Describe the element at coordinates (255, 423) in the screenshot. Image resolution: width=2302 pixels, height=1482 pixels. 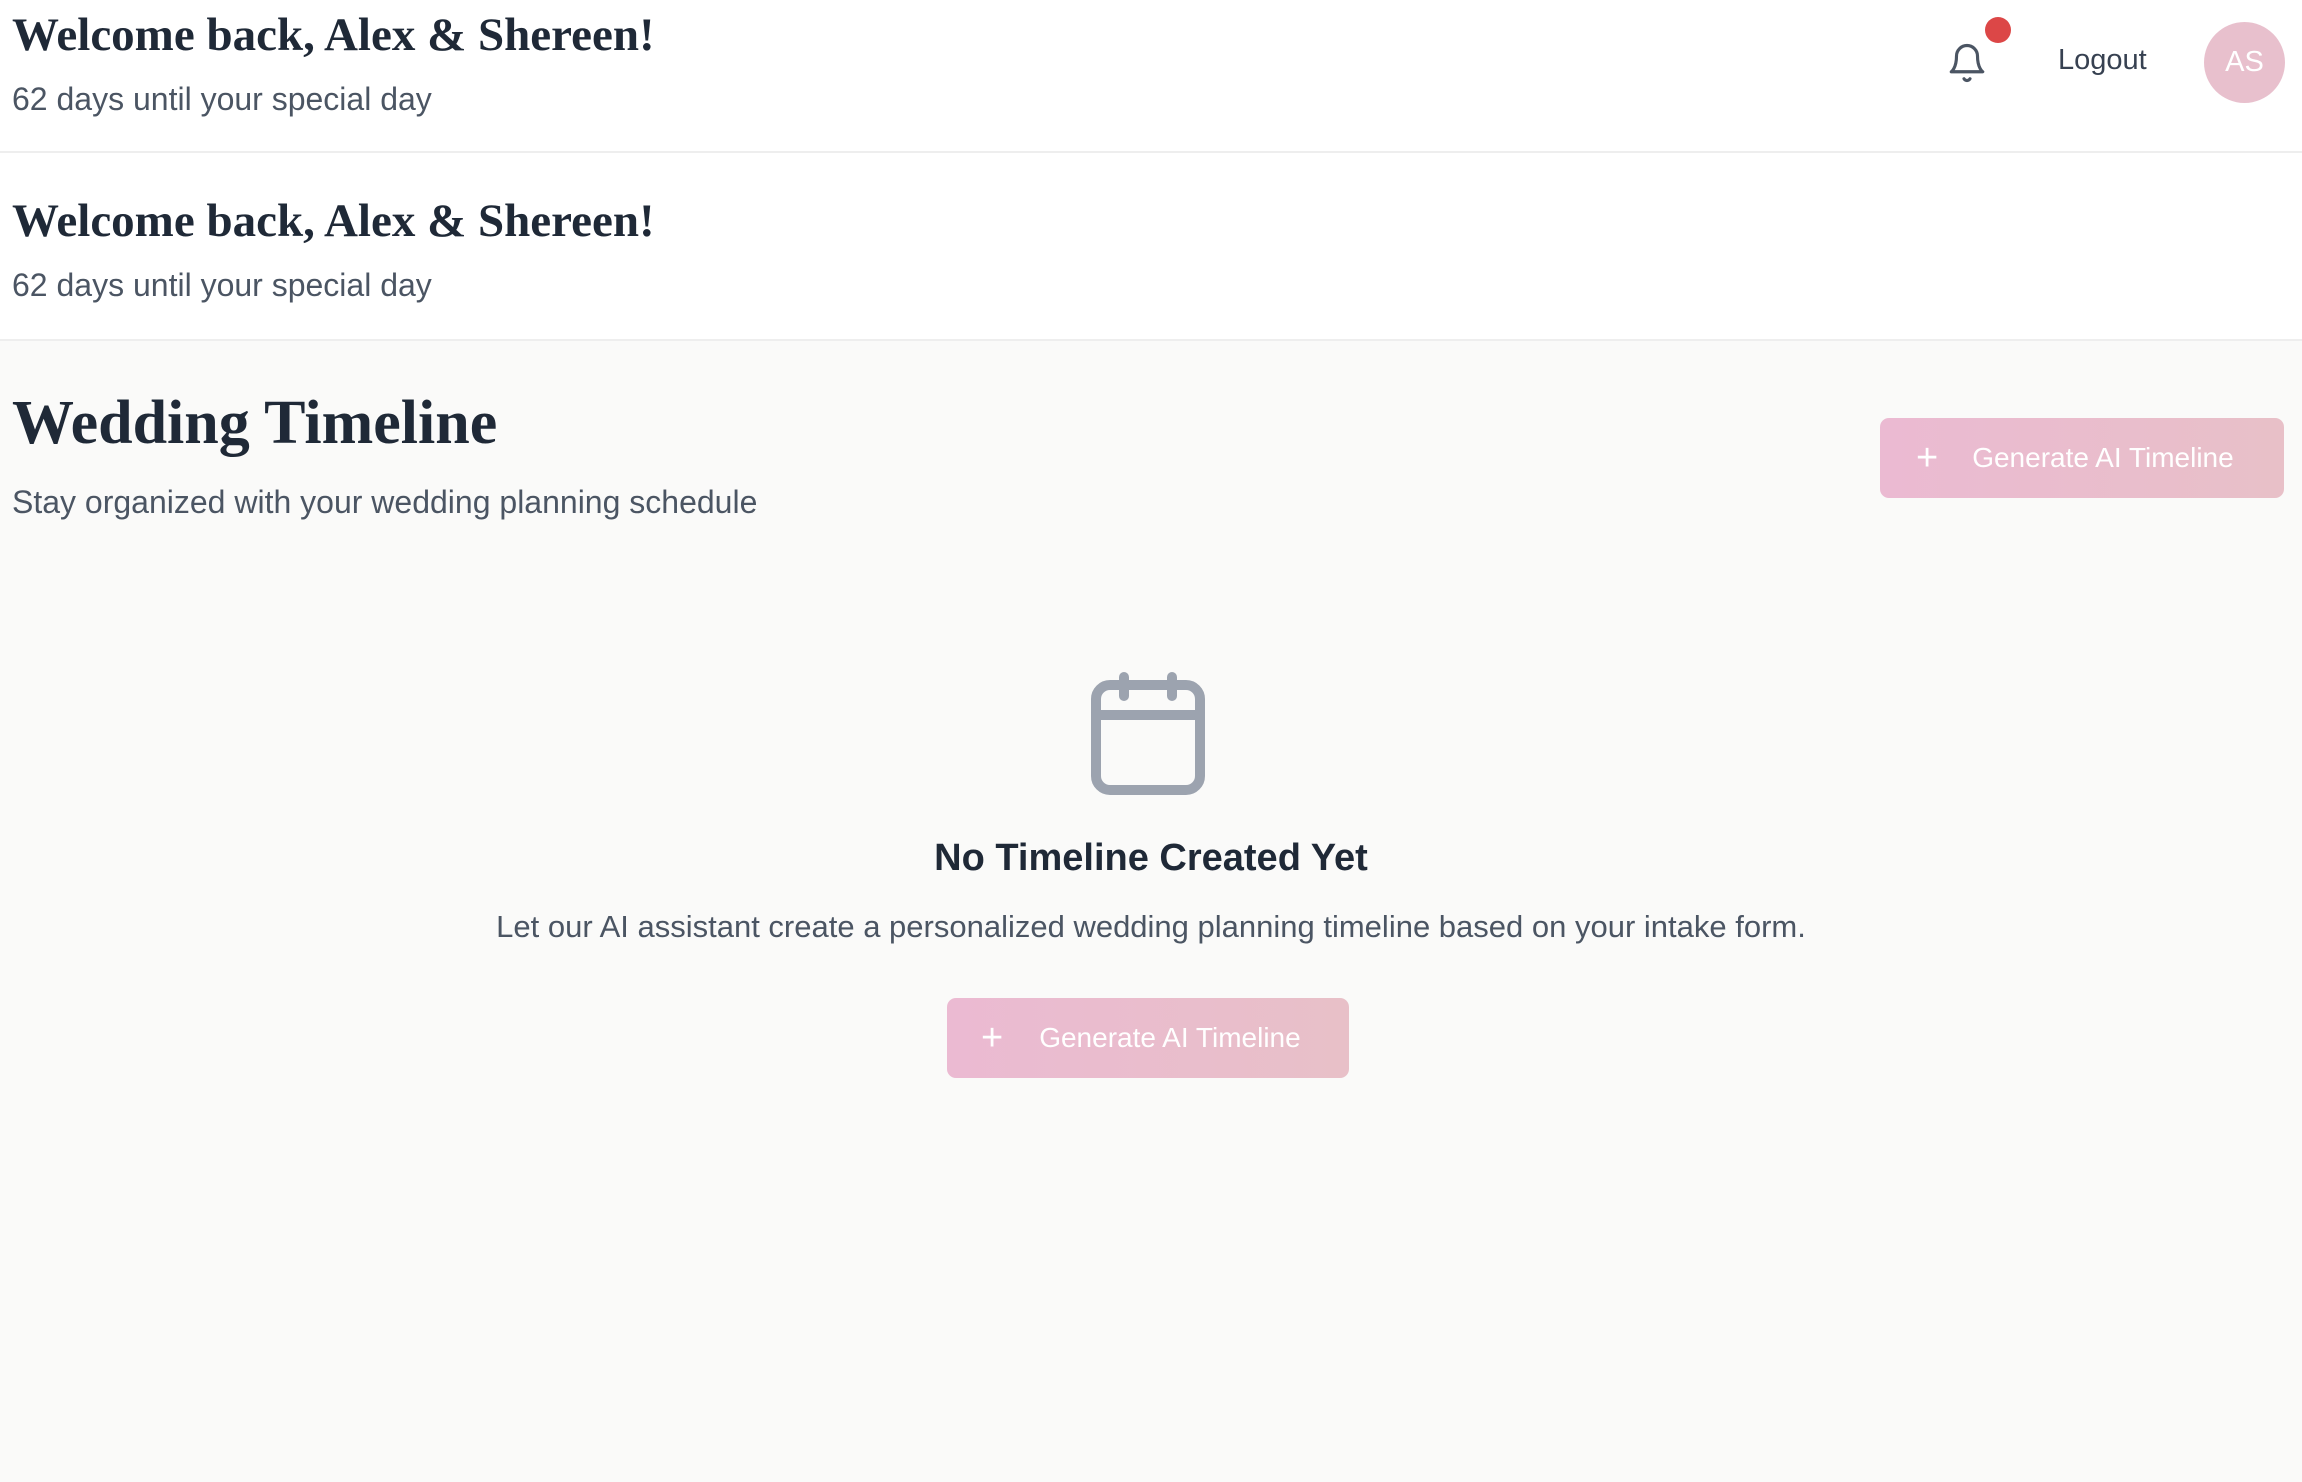
I see `page-title: Wedding Timeline` at that location.